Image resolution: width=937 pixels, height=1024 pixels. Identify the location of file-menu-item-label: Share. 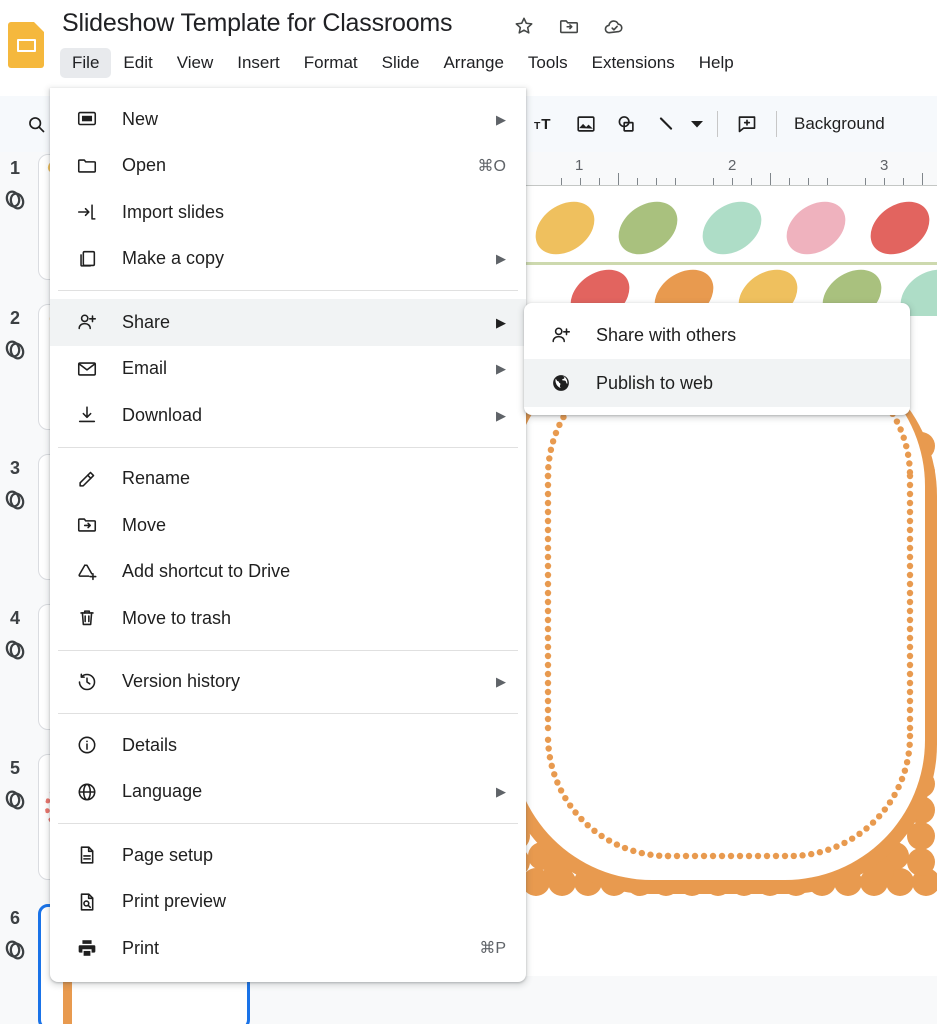
(146, 321).